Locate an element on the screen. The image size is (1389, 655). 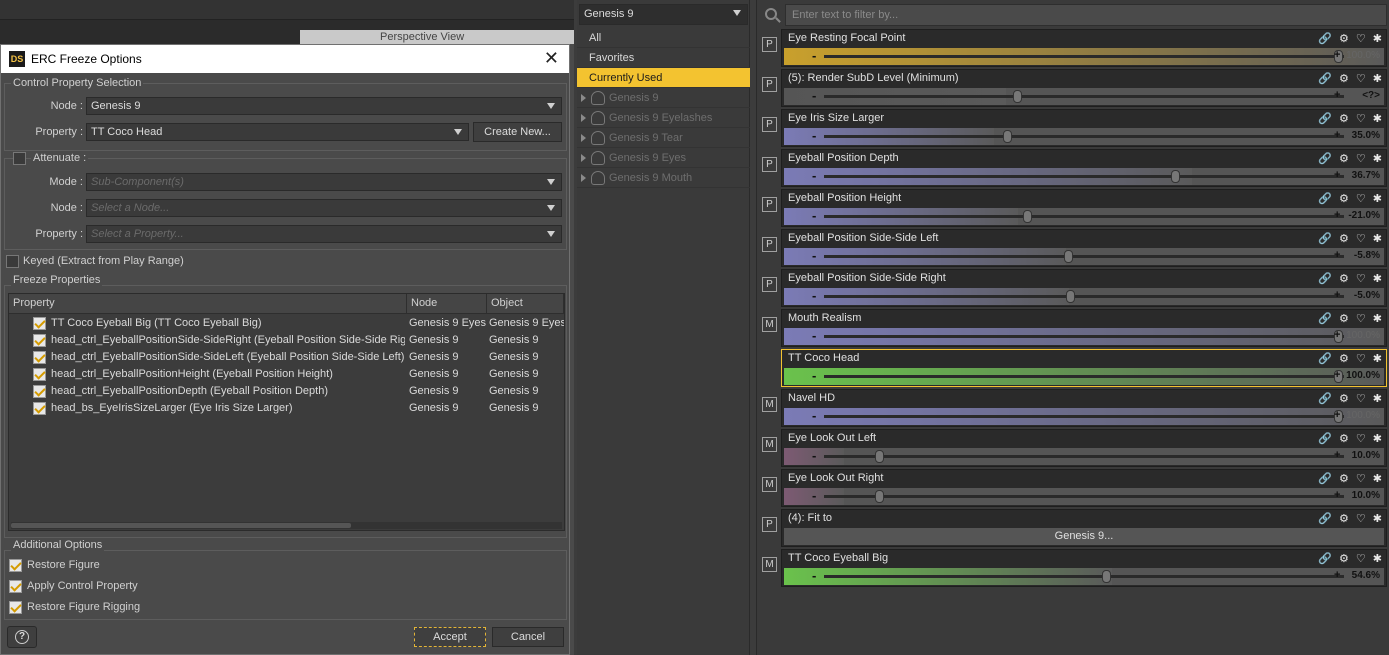
parameter-slider: - +54.6% is located at coordinates (1084, 576).